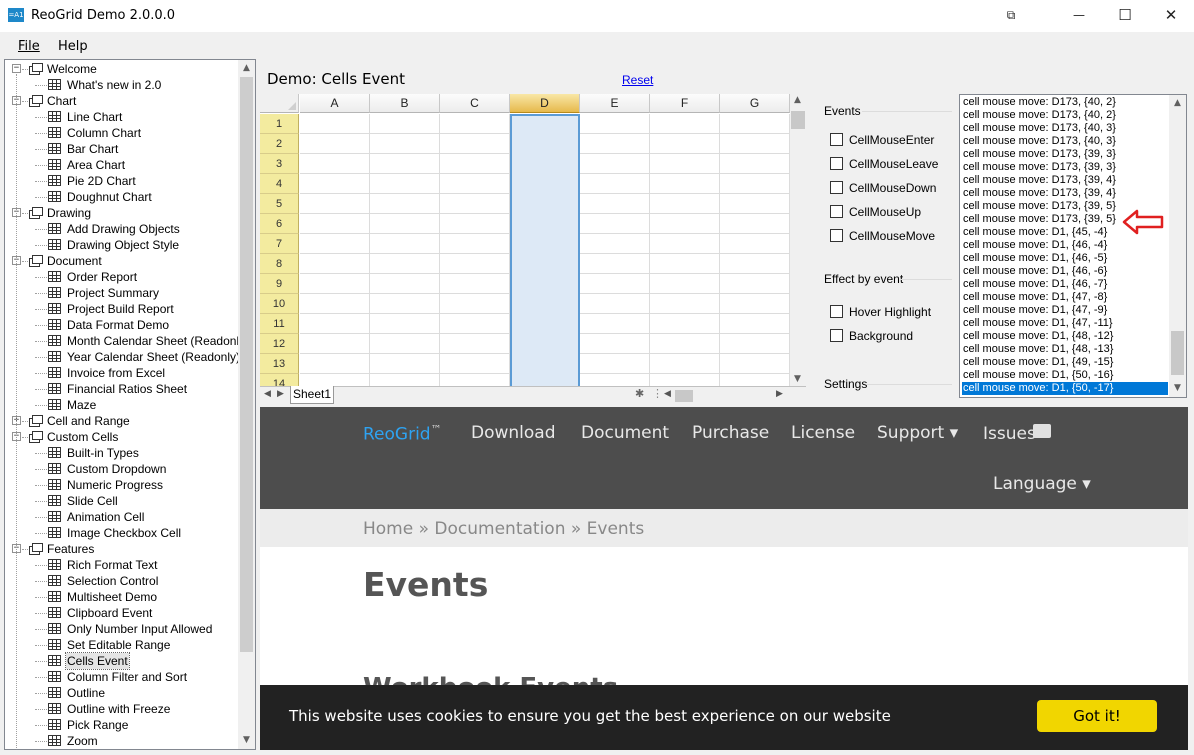 The width and height of the screenshot is (1194, 755). I want to click on log-entry: cell mouse move: D1, {50, -17}, so click(1065, 388).